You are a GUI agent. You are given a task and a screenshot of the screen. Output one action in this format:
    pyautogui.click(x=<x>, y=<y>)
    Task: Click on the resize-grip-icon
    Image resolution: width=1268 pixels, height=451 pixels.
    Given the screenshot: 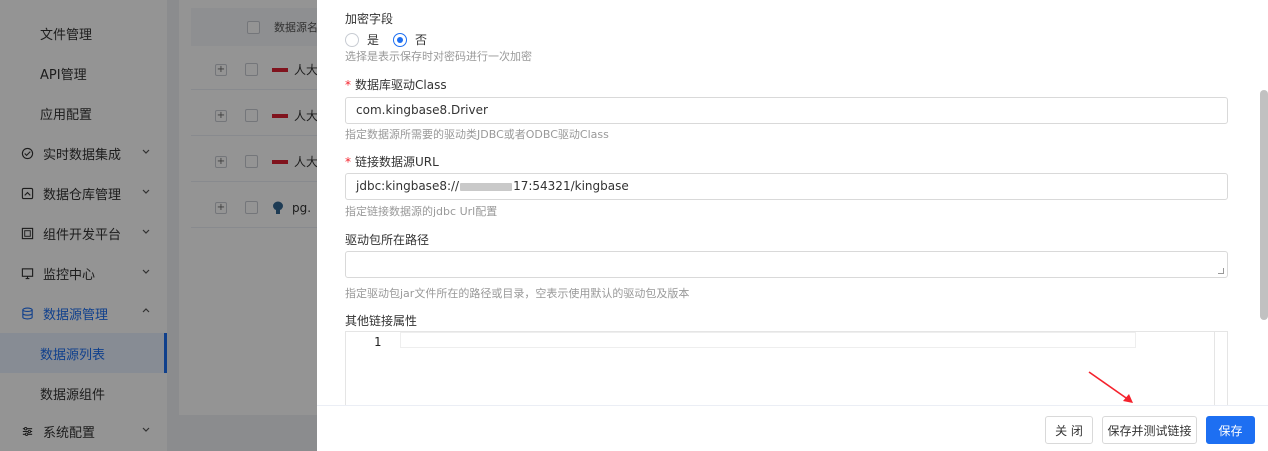 What is the action you would take?
    pyautogui.click(x=1221, y=271)
    